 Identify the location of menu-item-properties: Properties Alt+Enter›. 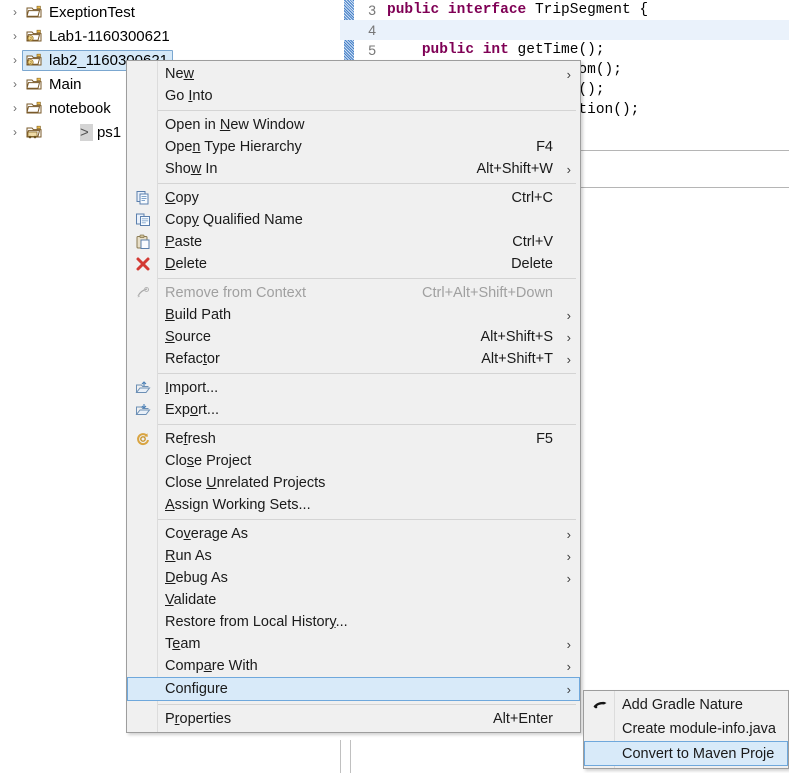
(353, 719).